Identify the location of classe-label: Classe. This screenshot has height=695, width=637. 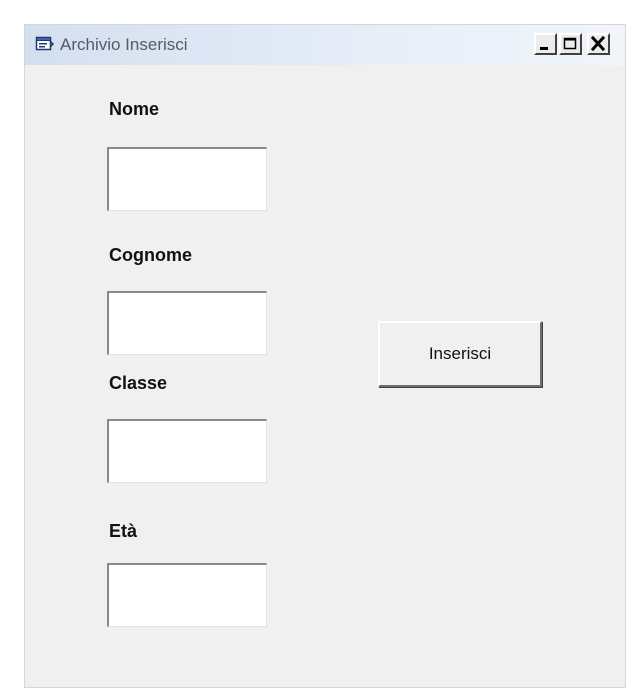
(138, 383).